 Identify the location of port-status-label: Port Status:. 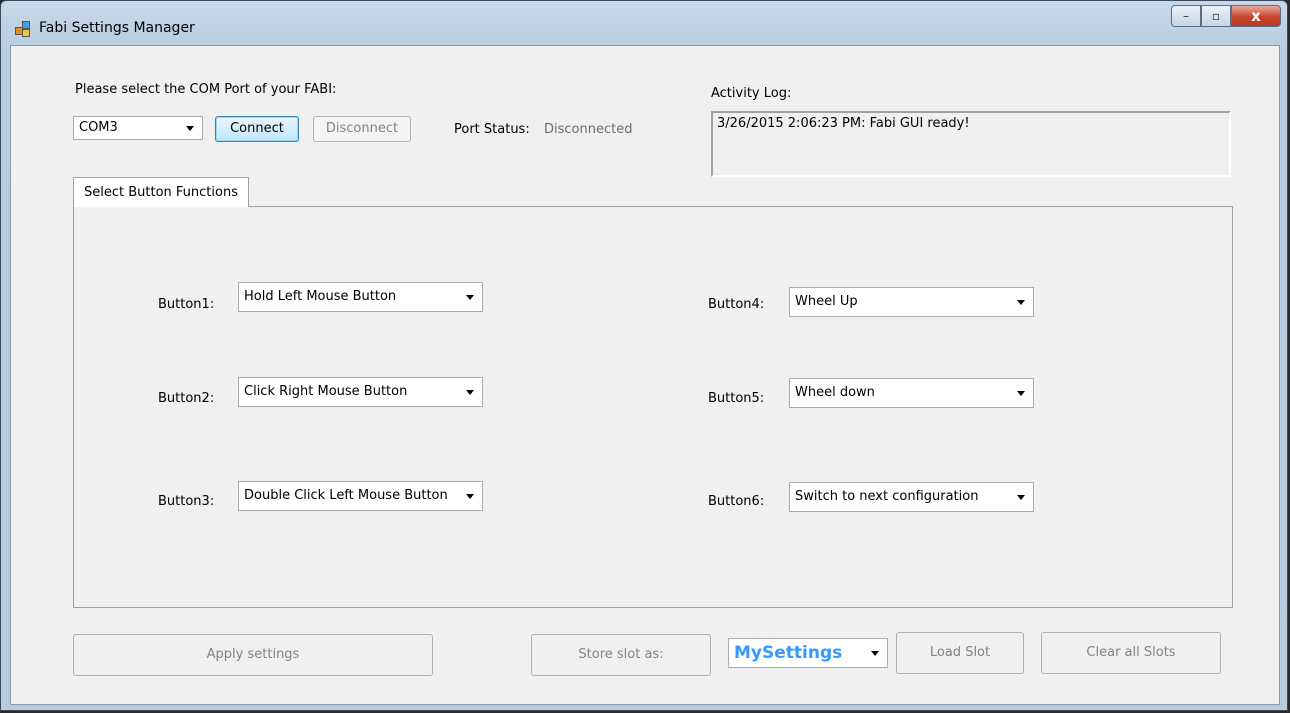
(492, 129).